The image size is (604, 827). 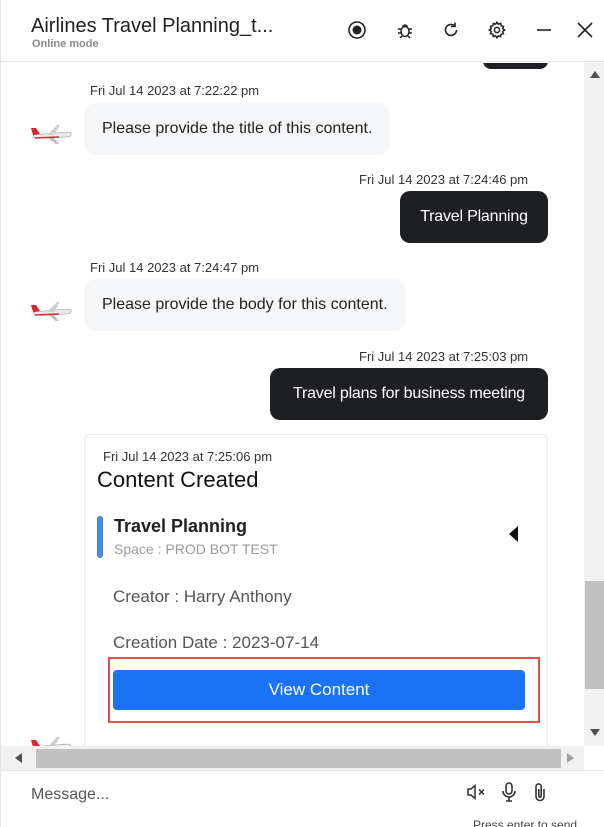 I want to click on previous-user-bubble, so click(x=515, y=66).